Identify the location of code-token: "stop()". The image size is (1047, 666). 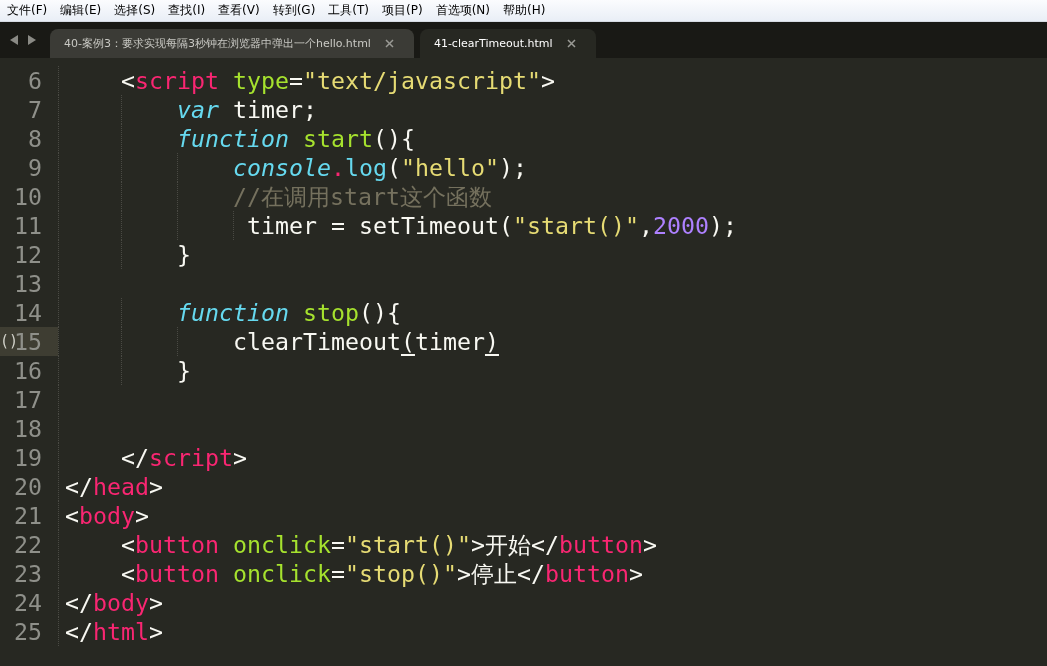
(401, 573).